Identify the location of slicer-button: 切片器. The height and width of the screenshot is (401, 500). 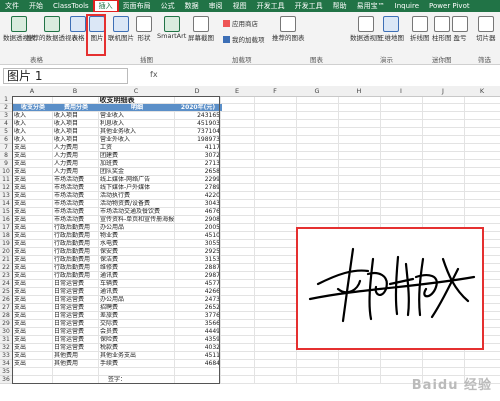
(486, 29).